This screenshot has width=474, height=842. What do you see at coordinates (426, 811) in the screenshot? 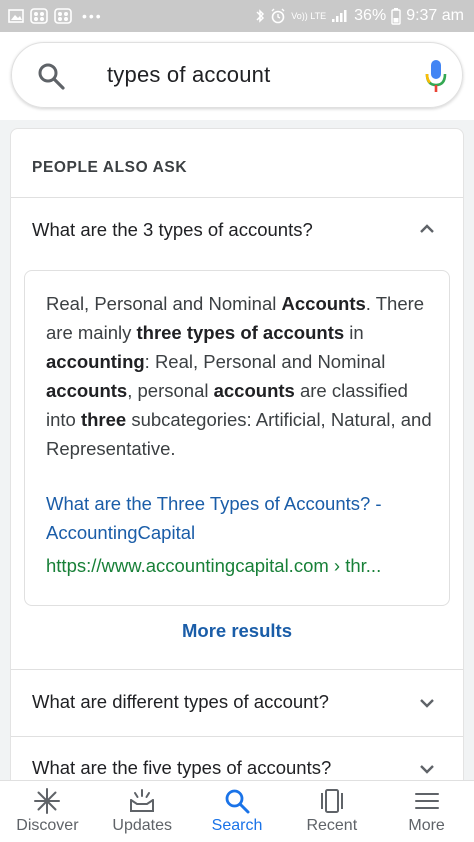
I see `nav-more: More` at bounding box center [426, 811].